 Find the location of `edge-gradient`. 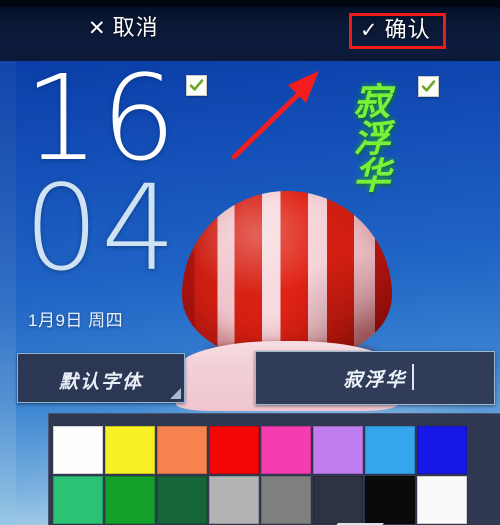

edge-gradient is located at coordinates (8, 293).